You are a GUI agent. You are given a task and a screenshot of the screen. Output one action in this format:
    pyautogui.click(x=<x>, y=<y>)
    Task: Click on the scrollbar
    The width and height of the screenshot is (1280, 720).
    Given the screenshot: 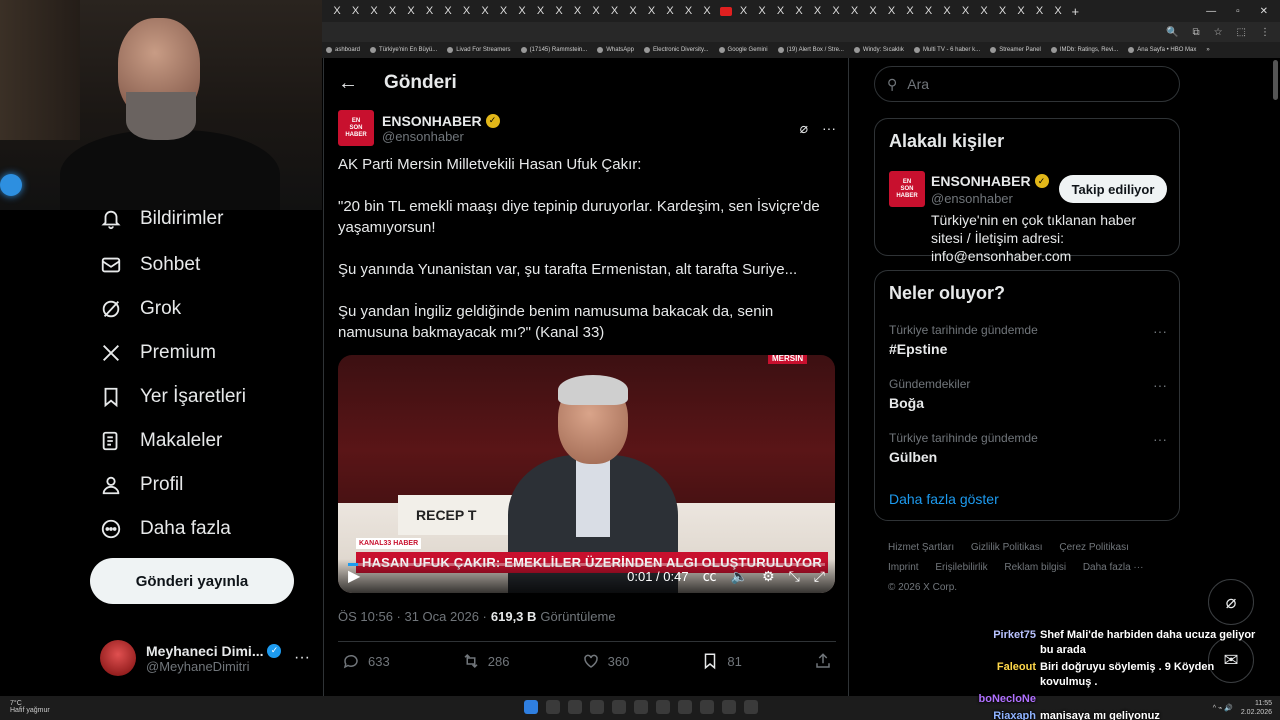 What is the action you would take?
    pyautogui.click(x=1275, y=80)
    